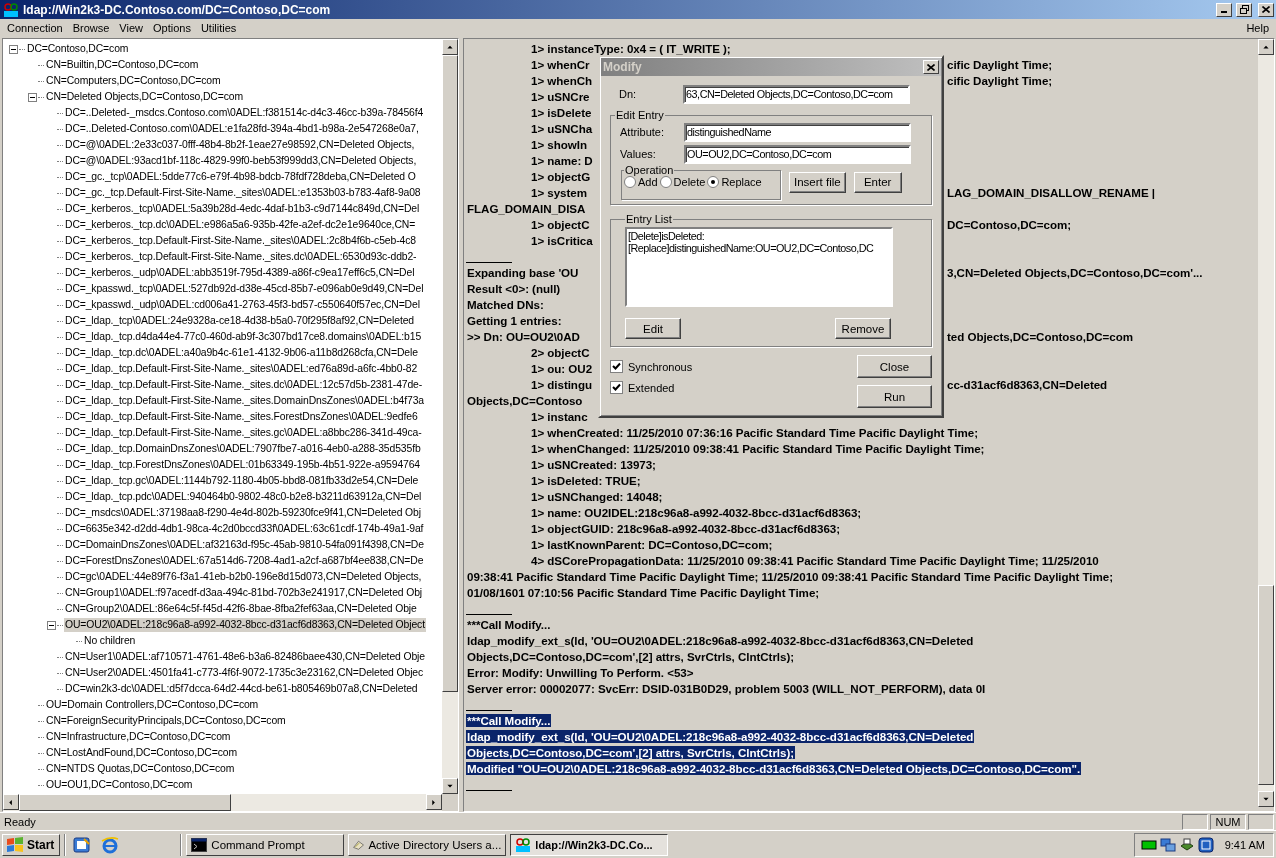  Describe the element at coordinates (241, 417) in the screenshot. I see `tree-item: DC=_ldap._tcp.Default-First-Site-Name._sites.ForestDnsZones\0ADEL:9edfe6` at that location.